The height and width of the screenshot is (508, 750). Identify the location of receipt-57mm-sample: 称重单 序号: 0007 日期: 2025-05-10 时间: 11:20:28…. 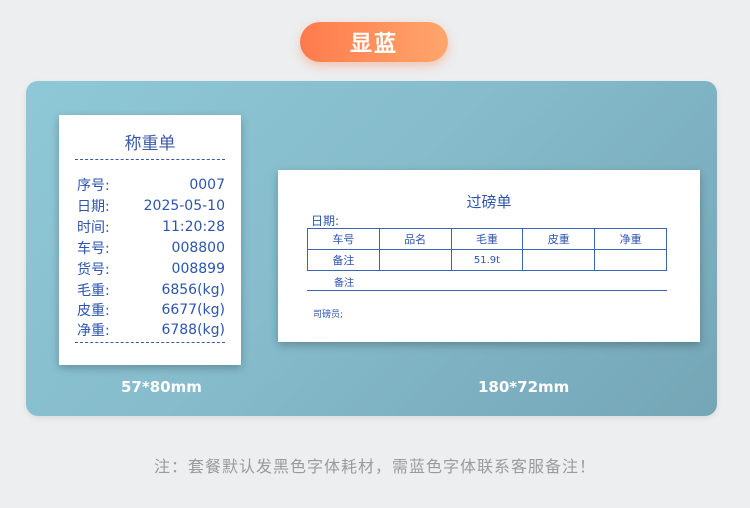
(150, 240).